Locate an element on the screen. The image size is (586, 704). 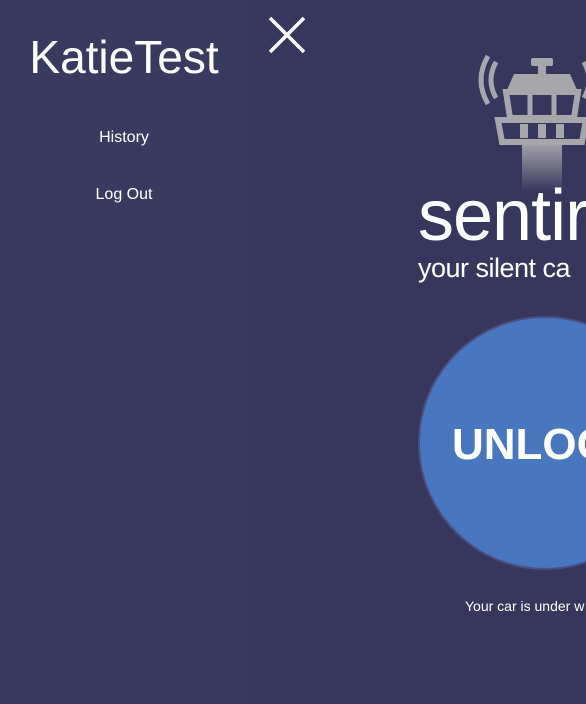
unlock-button-label: UNLOC is located at coordinates (519, 444).